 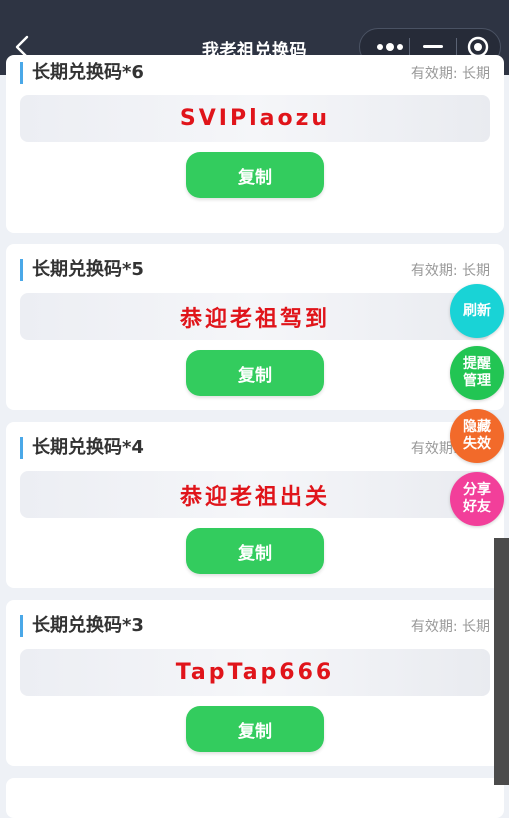 I want to click on scrollbar, so click(x=501, y=661).